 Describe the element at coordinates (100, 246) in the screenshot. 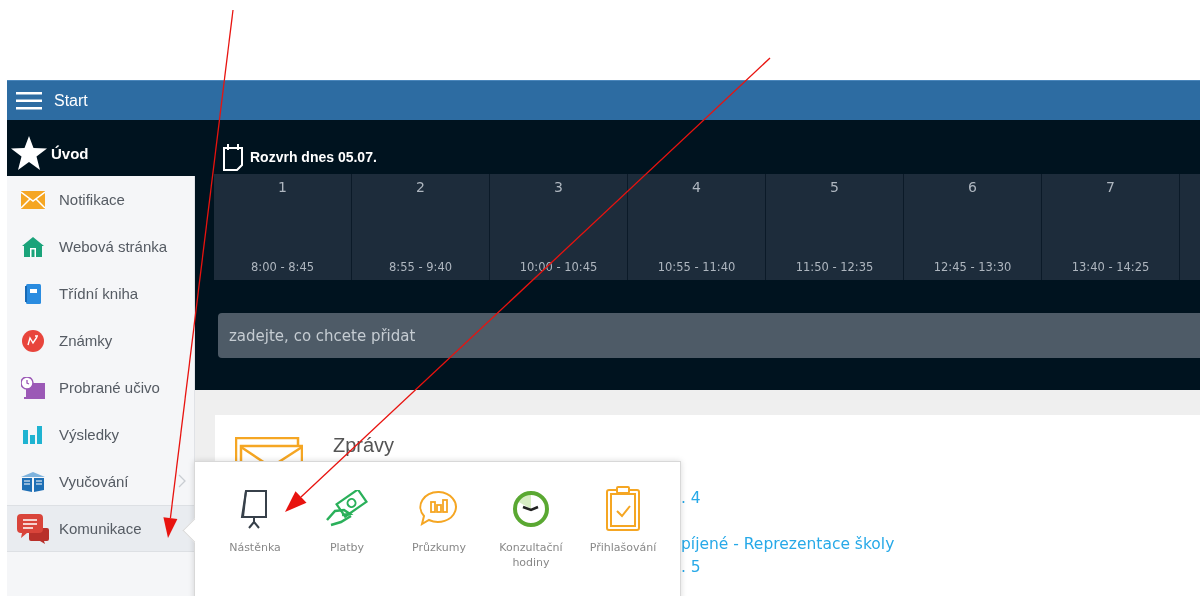

I see `sidebar-item: Webová stránka` at that location.